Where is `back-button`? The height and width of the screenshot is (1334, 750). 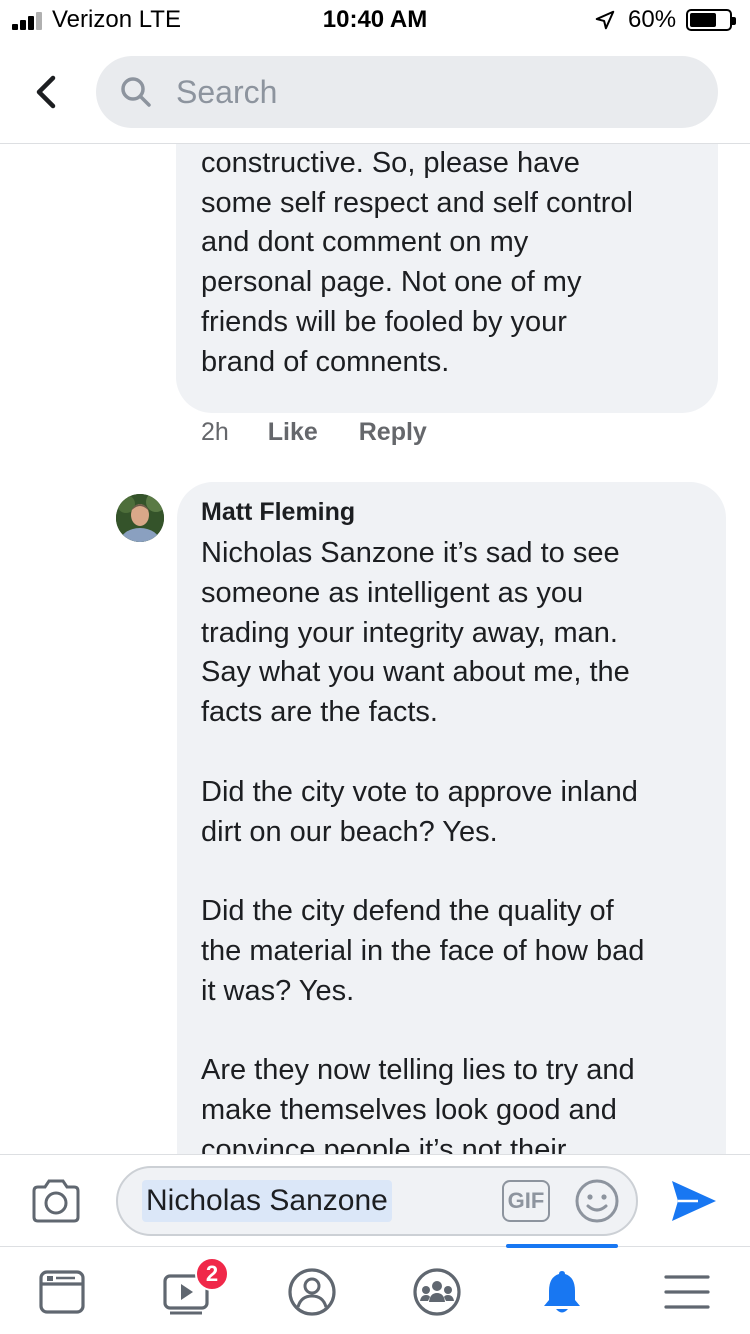 back-button is located at coordinates (46, 92).